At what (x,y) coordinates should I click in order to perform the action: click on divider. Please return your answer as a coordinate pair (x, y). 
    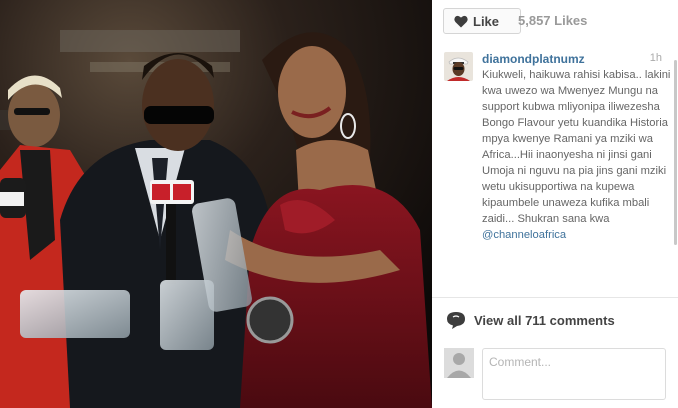
    Looking at the image, I should click on (555, 297).